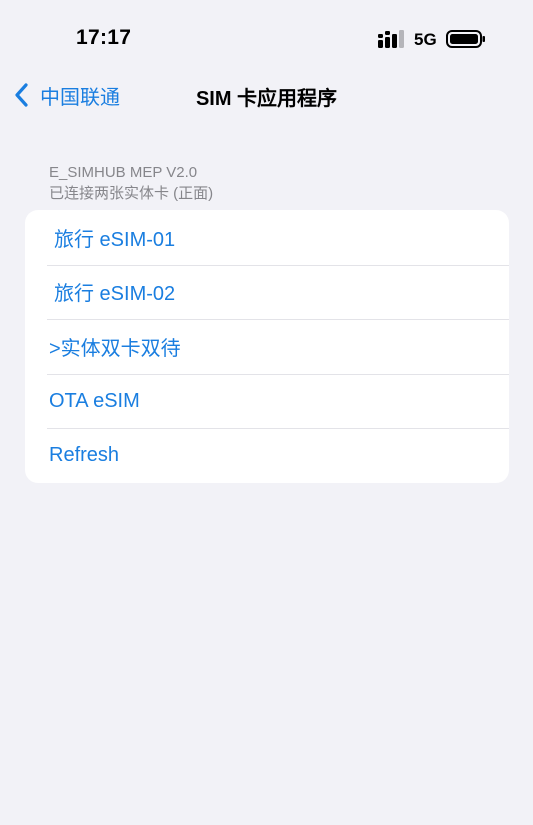 The width and height of the screenshot is (533, 825). I want to click on menu-item-physical-dual-sim: >实体双卡双待, so click(267, 346).